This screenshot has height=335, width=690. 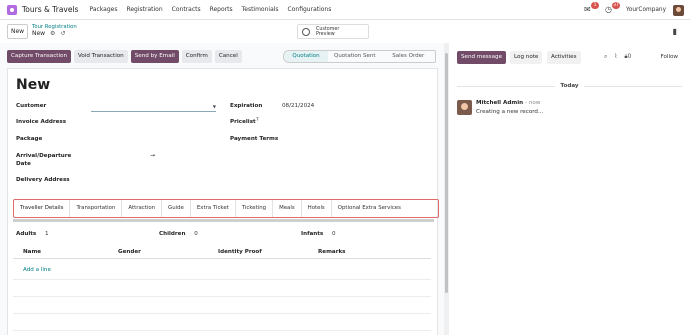 What do you see at coordinates (62, 33) in the screenshot?
I see `undo-icon: ↺` at bounding box center [62, 33].